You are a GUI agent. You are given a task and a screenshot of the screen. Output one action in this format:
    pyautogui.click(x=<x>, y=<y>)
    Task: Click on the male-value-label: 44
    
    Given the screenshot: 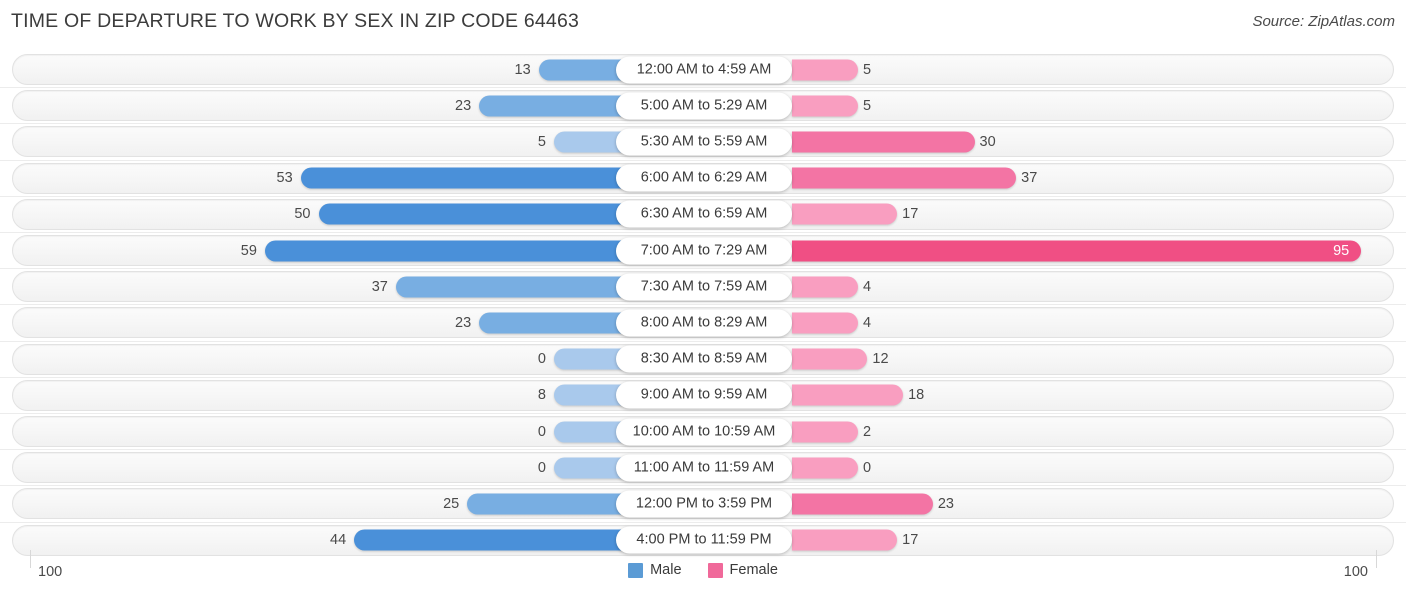 What is the action you would take?
    pyautogui.click(x=338, y=539)
    